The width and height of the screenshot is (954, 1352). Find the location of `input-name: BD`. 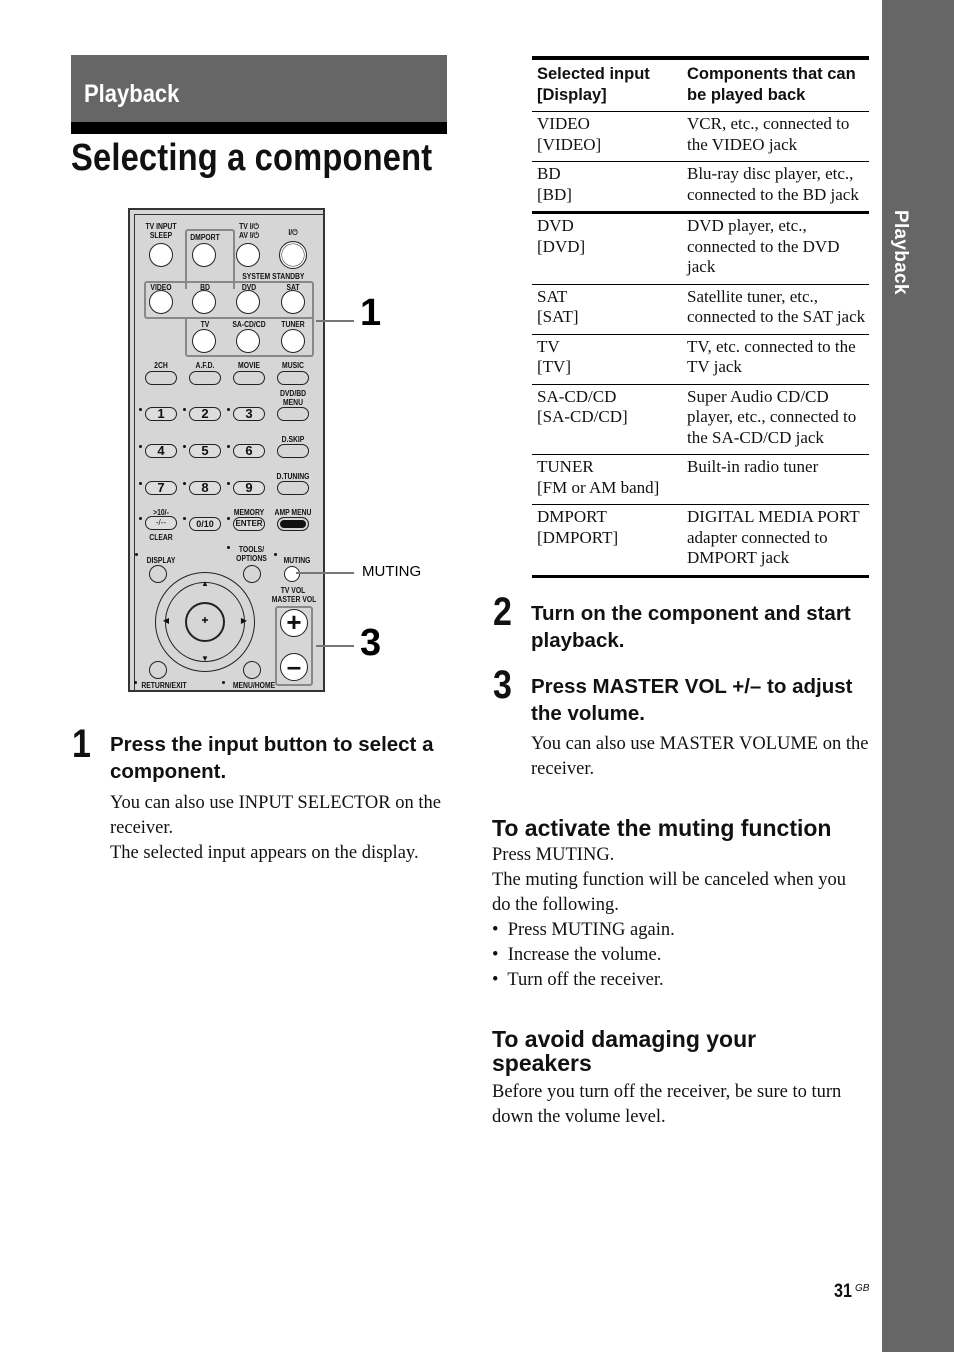

input-name: BD is located at coordinates (549, 173).